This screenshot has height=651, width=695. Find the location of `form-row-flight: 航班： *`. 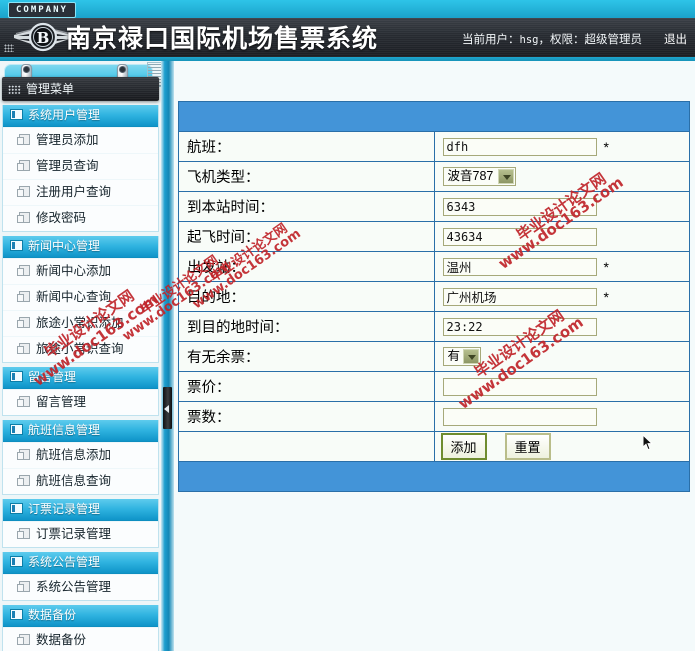

form-row-flight: 航班： * is located at coordinates (434, 146).